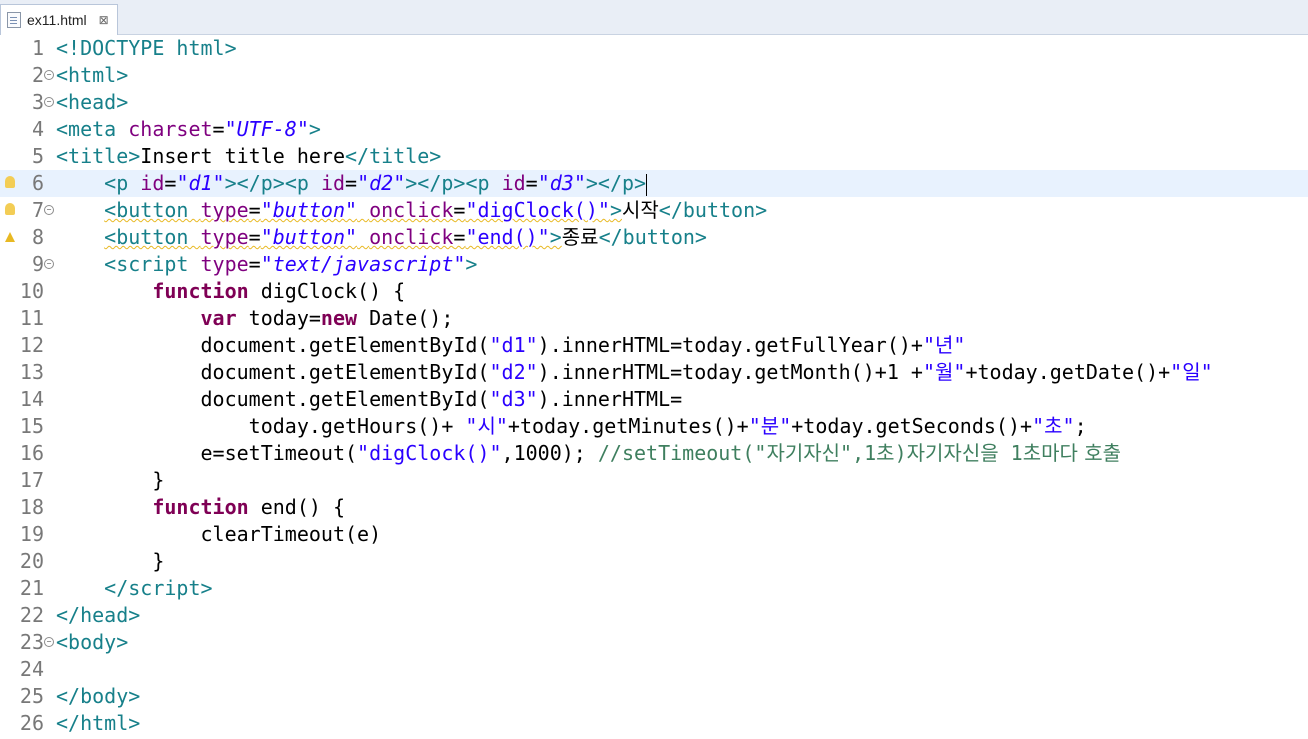 Image resolution: width=1308 pixels, height=739 pixels. What do you see at coordinates (200, 507) in the screenshot?
I see `code-text: function end() {` at bounding box center [200, 507].